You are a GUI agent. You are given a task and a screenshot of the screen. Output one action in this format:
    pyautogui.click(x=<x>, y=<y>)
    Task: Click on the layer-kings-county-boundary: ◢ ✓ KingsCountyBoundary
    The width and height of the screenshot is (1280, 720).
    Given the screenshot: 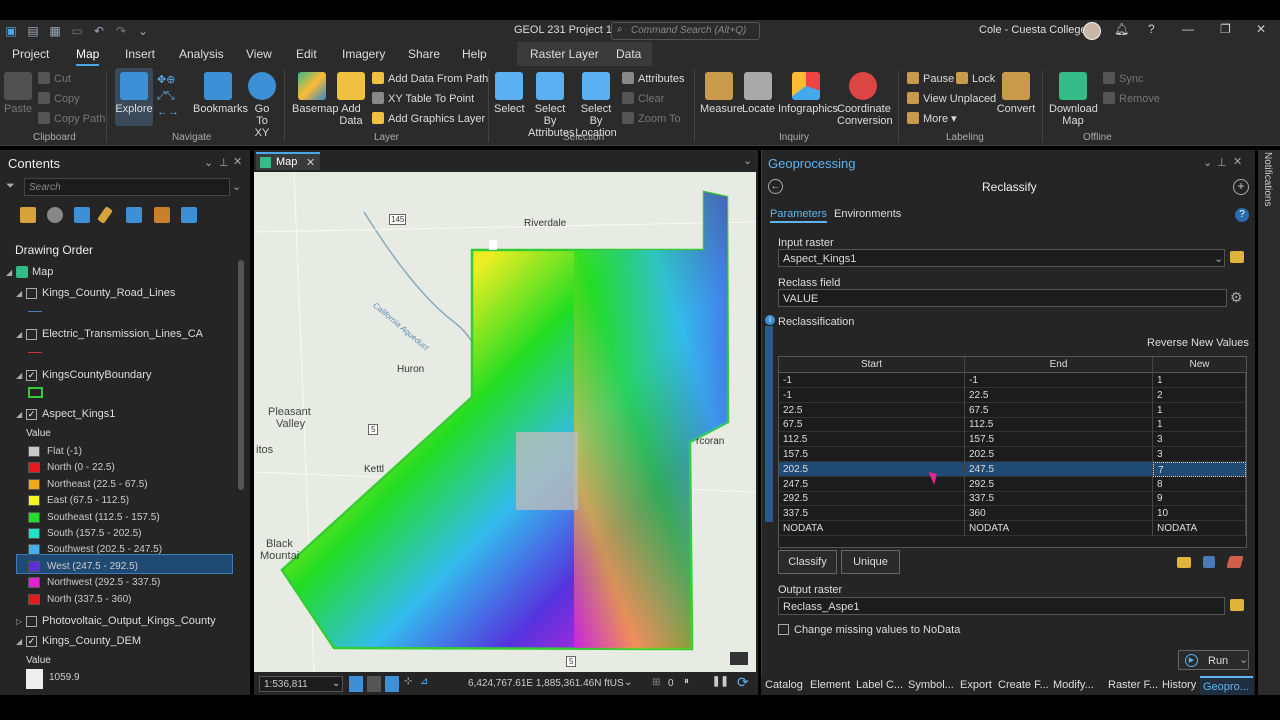 What is the action you would take?
    pyautogui.click(x=83, y=375)
    